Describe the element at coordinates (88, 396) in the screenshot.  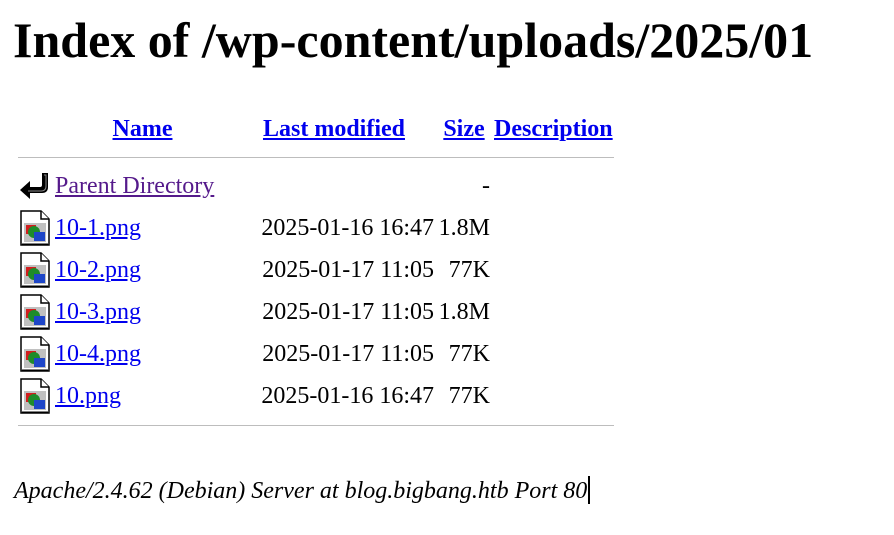
I see `file-link: 10.png` at that location.